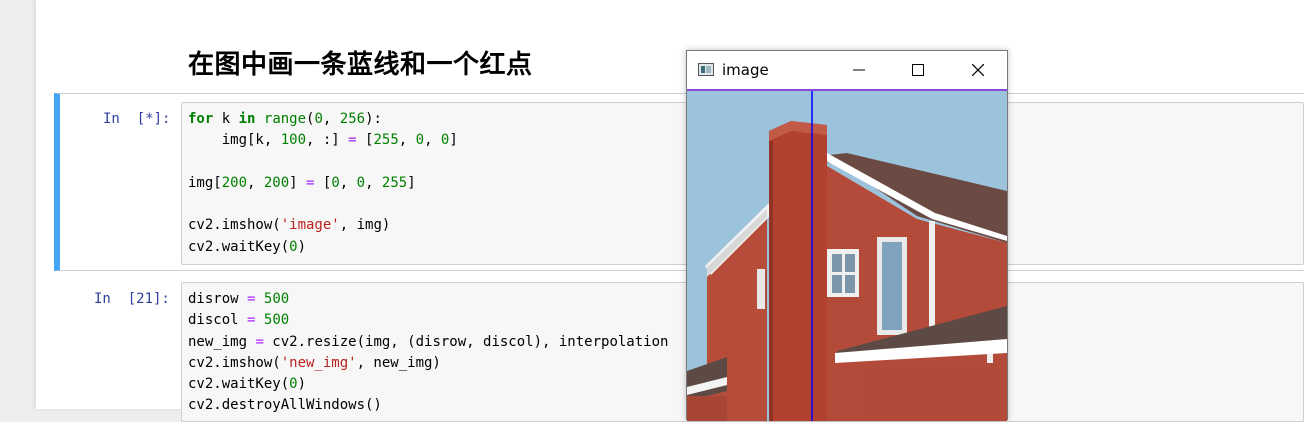 This screenshot has height=422, width=1304. Describe the element at coordinates (132, 299) in the screenshot. I see `cell-2-prompt: In [21]:` at that location.